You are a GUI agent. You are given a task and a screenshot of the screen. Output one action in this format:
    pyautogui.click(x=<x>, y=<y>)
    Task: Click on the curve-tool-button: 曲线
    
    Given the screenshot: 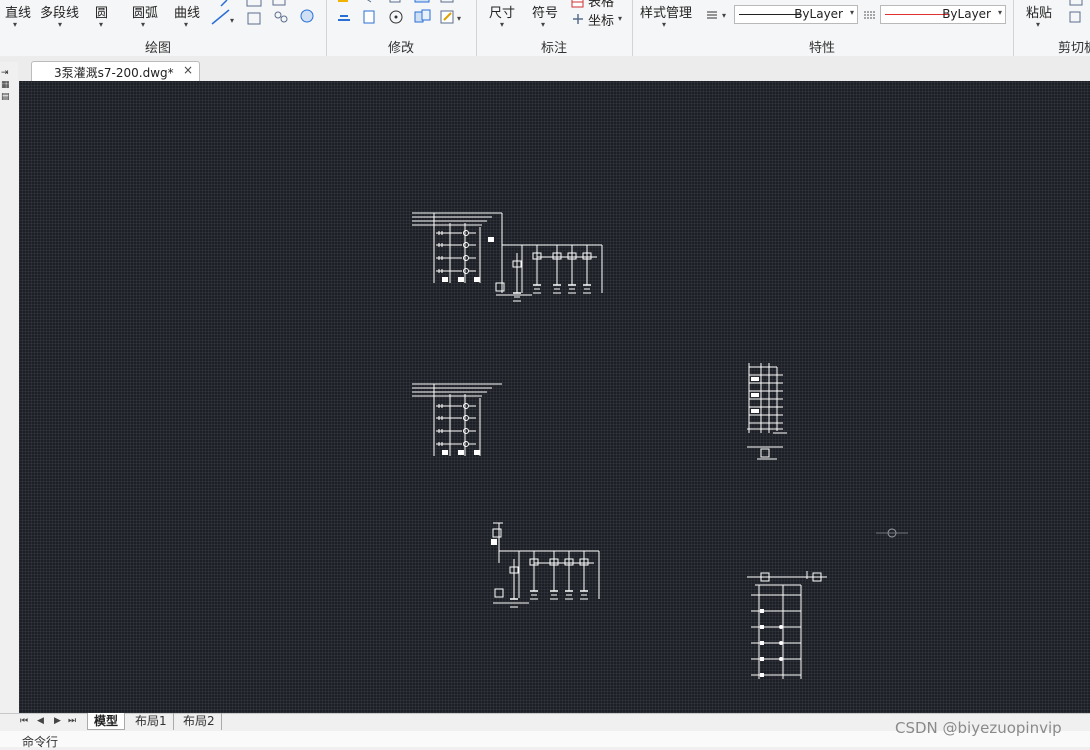 What is the action you would take?
    pyautogui.click(x=187, y=11)
    